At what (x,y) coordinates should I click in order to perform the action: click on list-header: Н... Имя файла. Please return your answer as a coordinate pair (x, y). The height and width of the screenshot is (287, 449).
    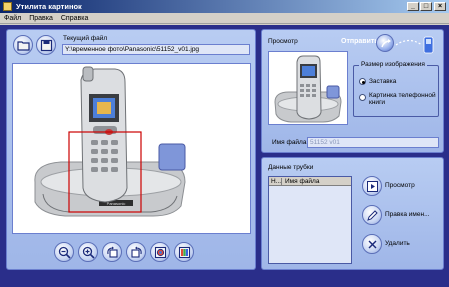
    Looking at the image, I should click on (310, 181).